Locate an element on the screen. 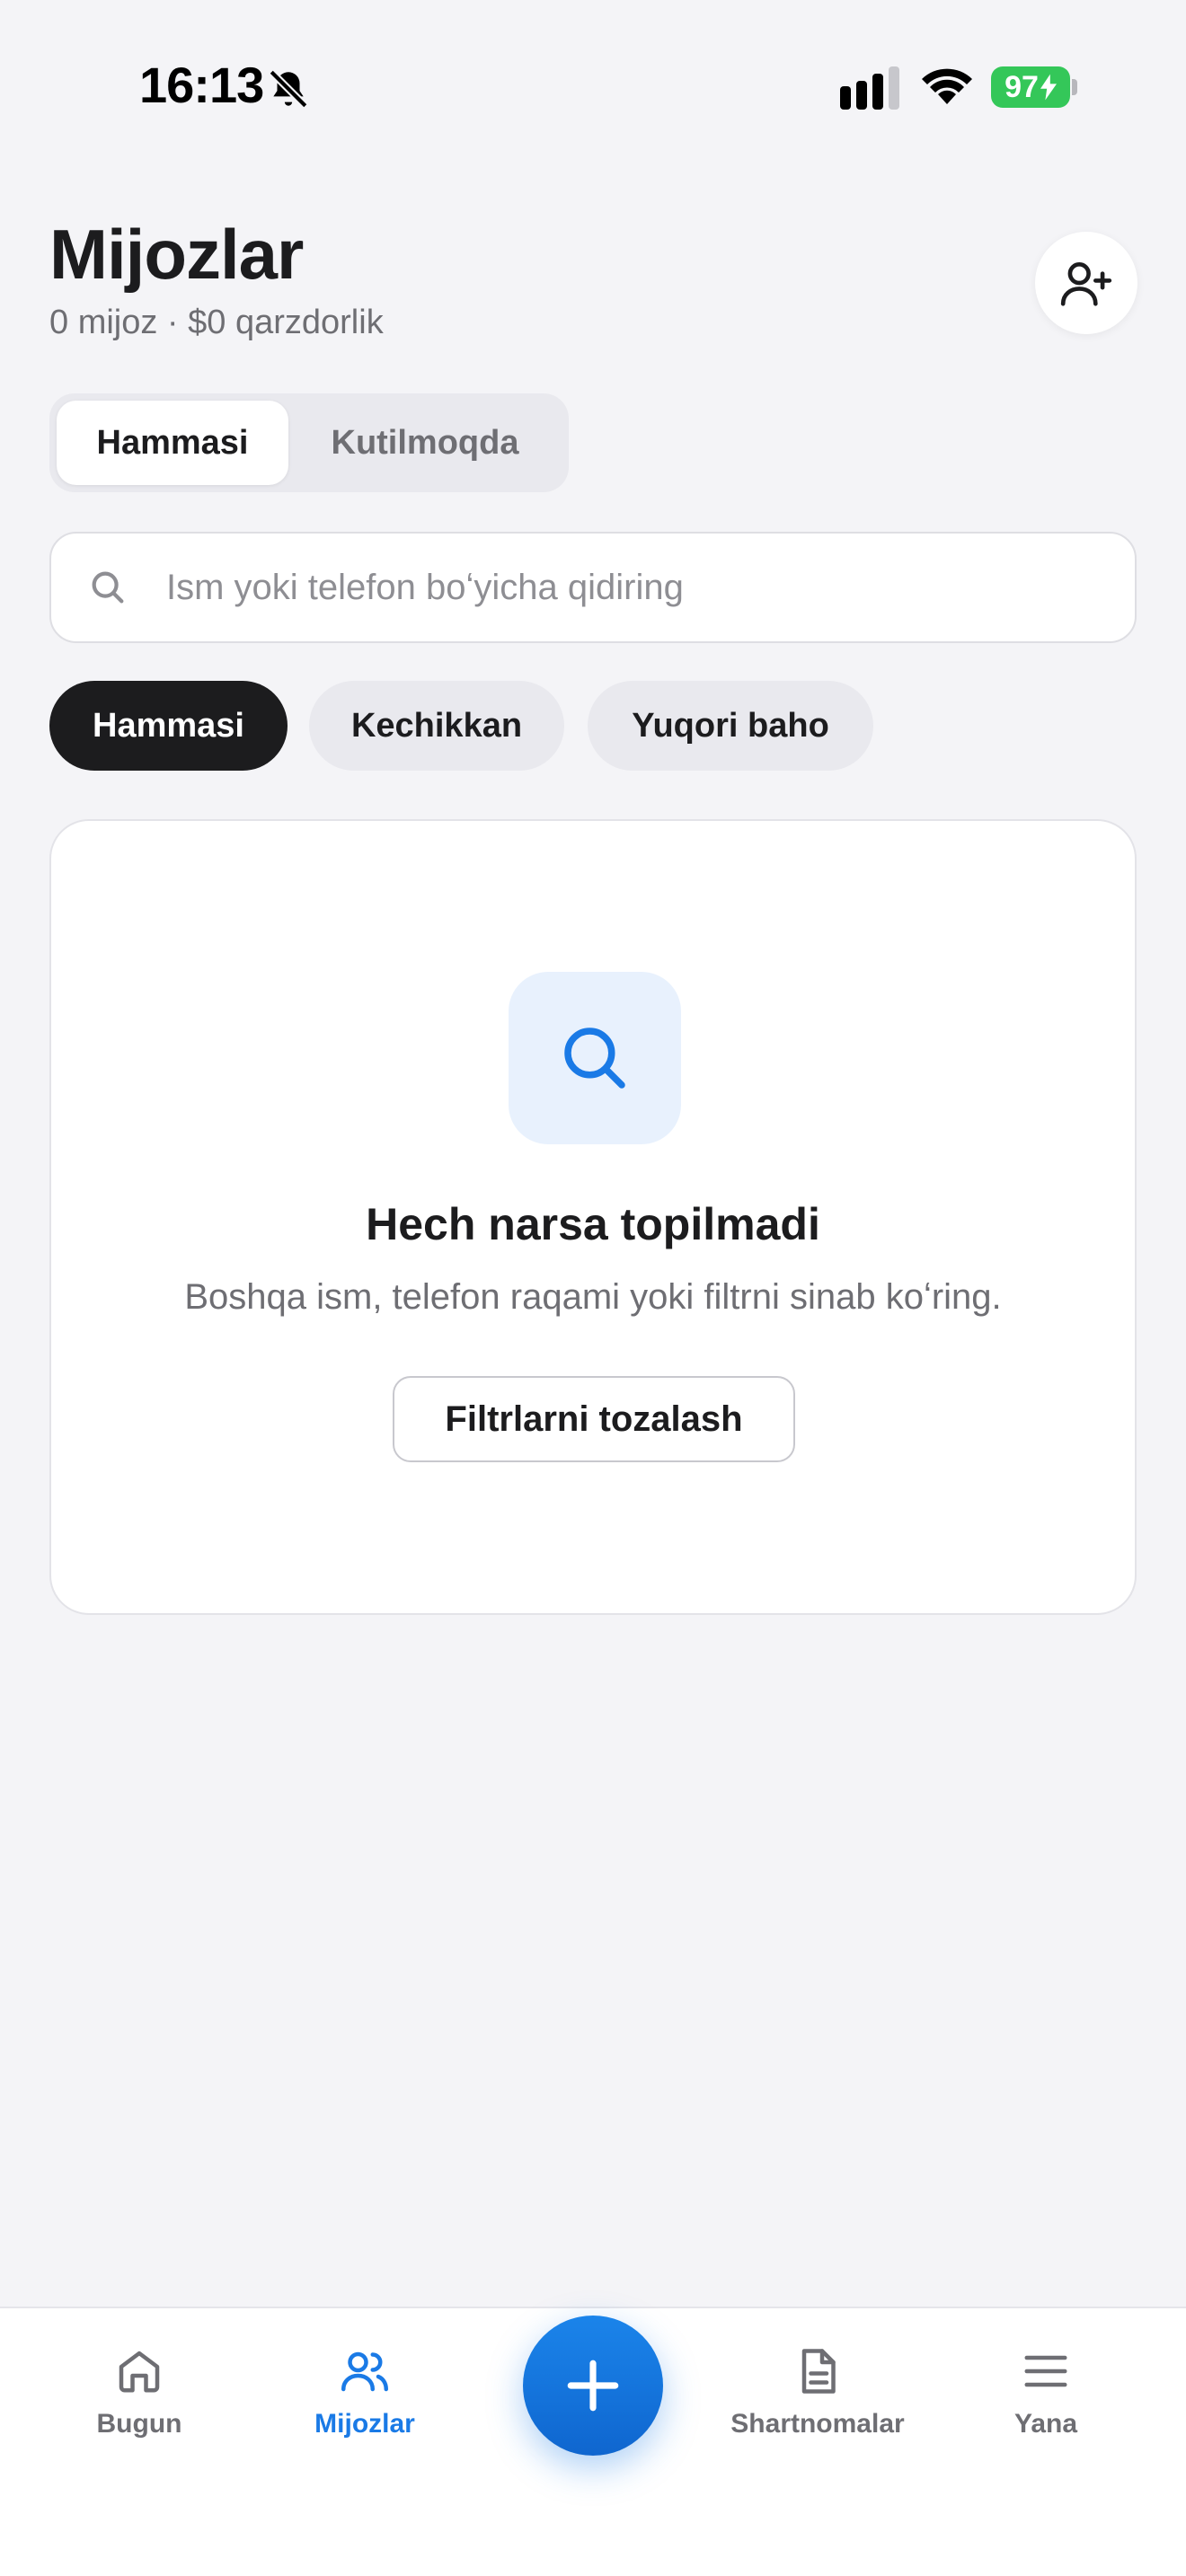  filter-chip-all: Hammasi is located at coordinates (168, 726).